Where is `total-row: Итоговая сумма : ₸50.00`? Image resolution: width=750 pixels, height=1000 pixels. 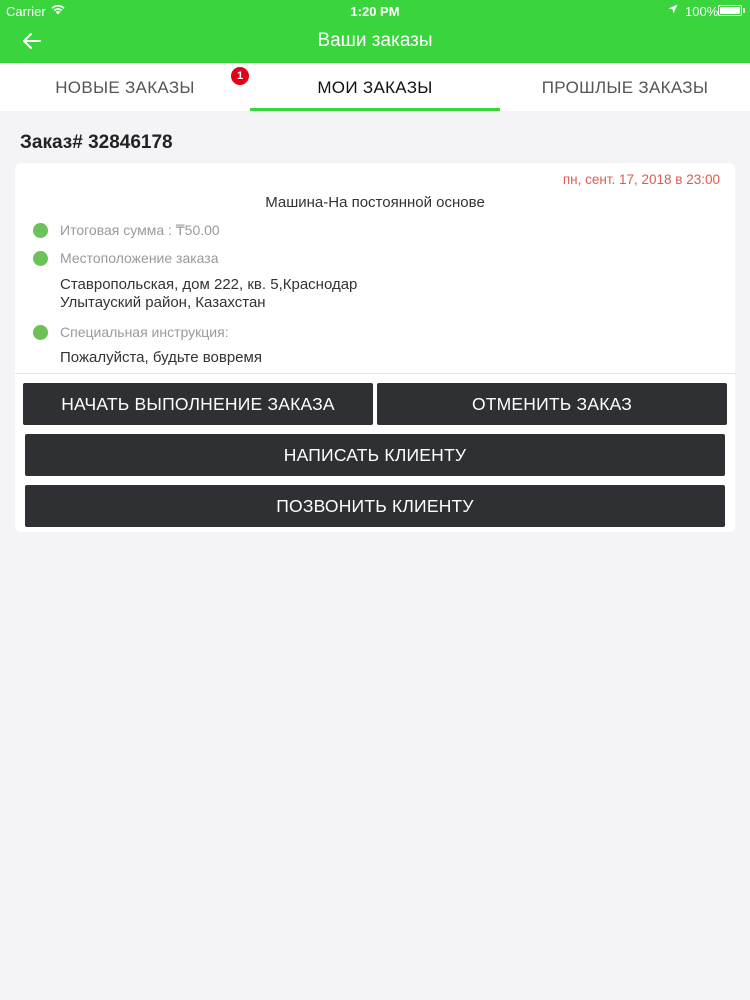 total-row: Итоговая сумма : ₸50.00 is located at coordinates (126, 230).